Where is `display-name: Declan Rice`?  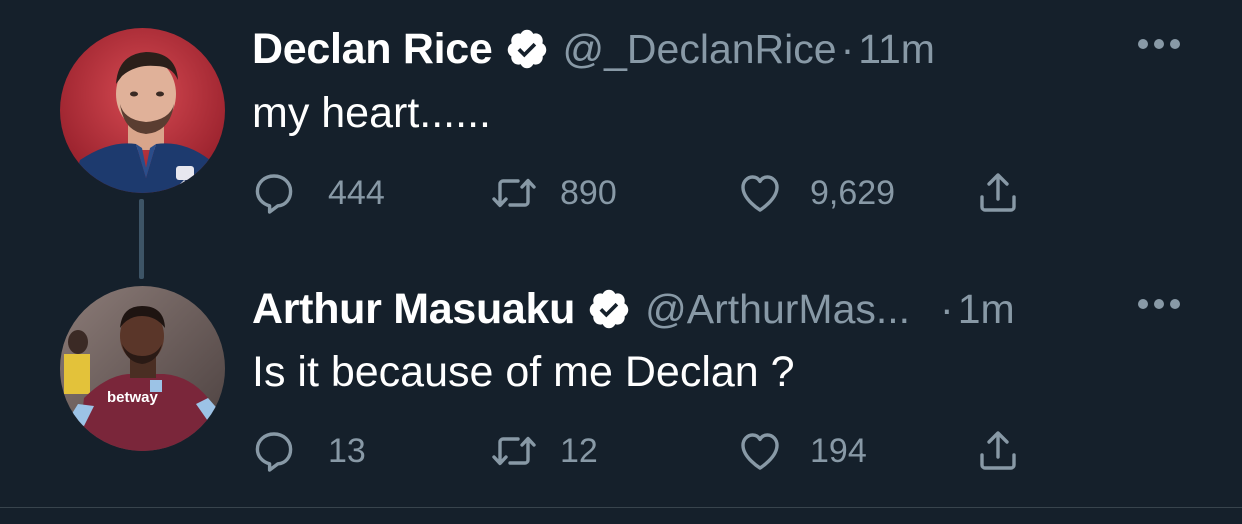
display-name: Declan Rice is located at coordinates (372, 49).